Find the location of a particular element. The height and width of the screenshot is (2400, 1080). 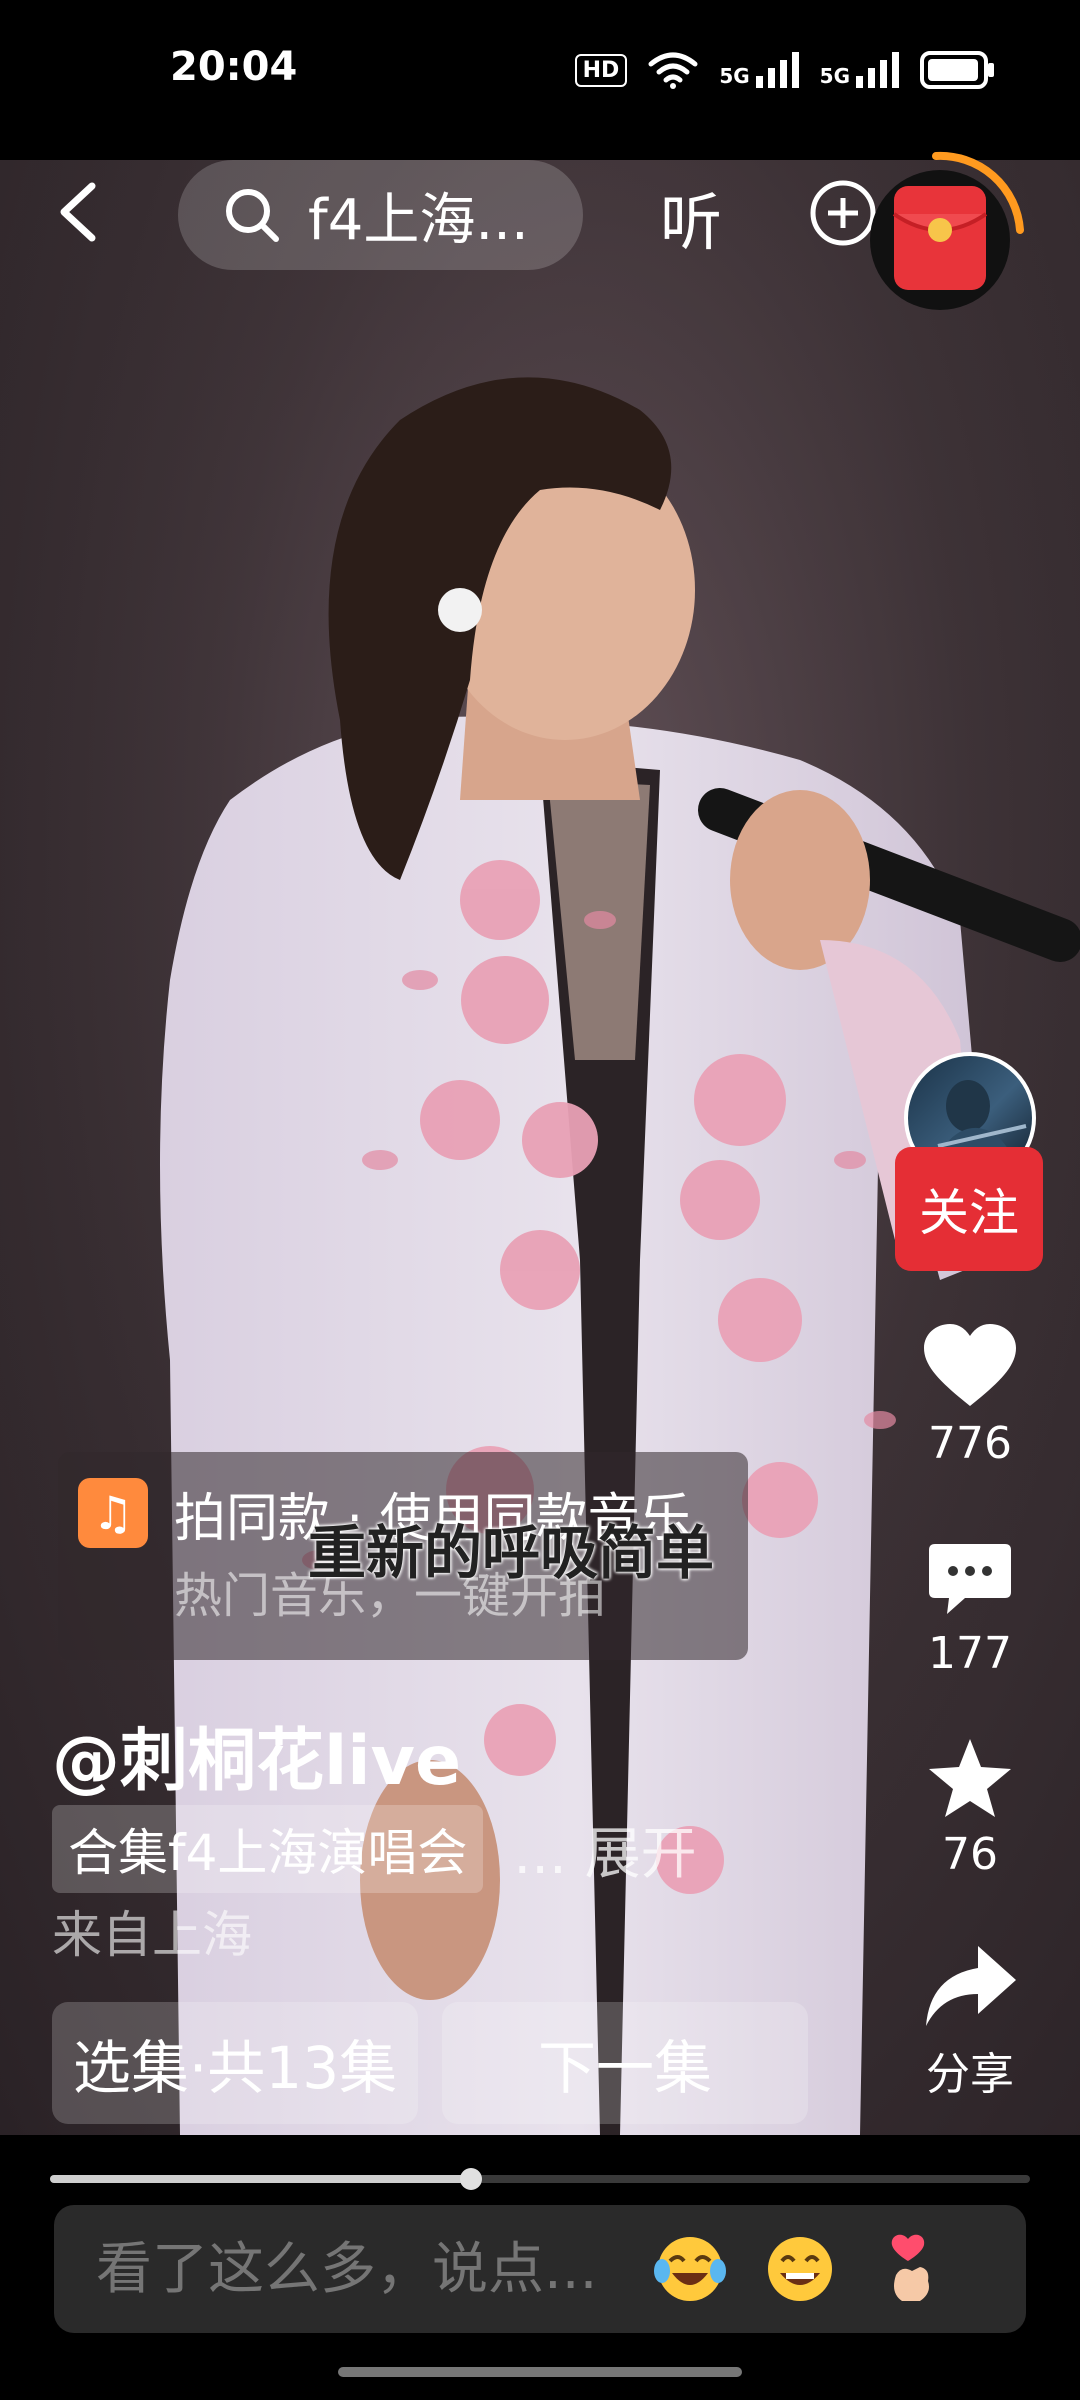

share-label: 分享 is located at coordinates (970, 2074).